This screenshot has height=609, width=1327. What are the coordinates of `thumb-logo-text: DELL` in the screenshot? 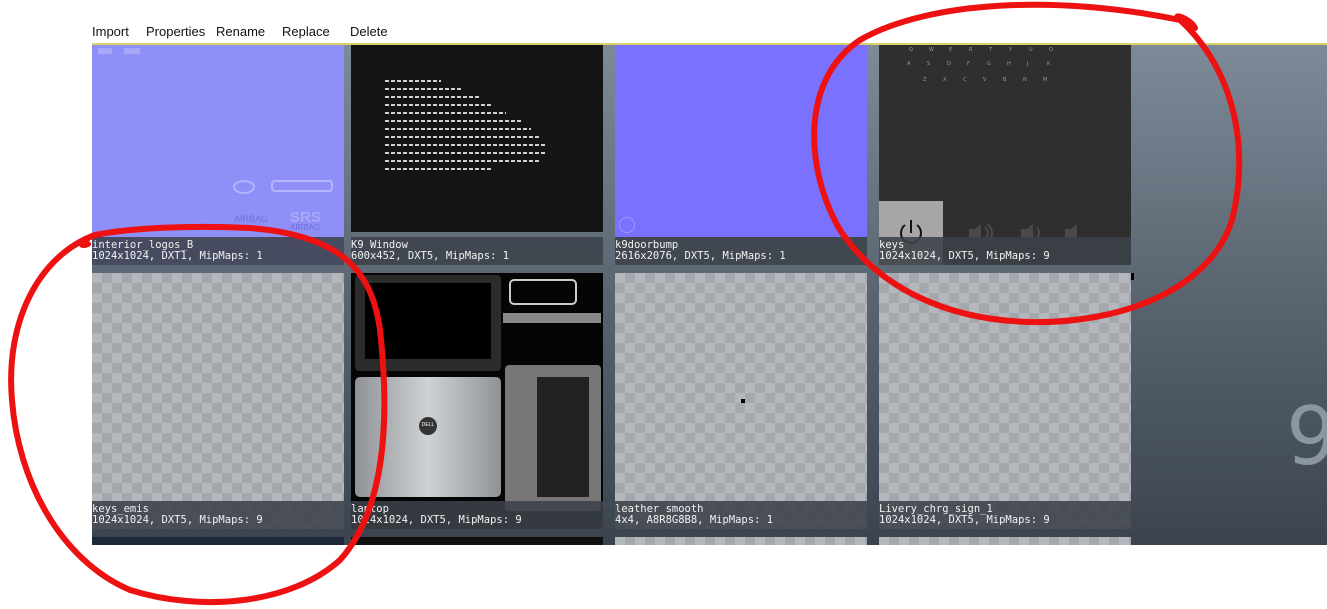 It's located at (428, 425).